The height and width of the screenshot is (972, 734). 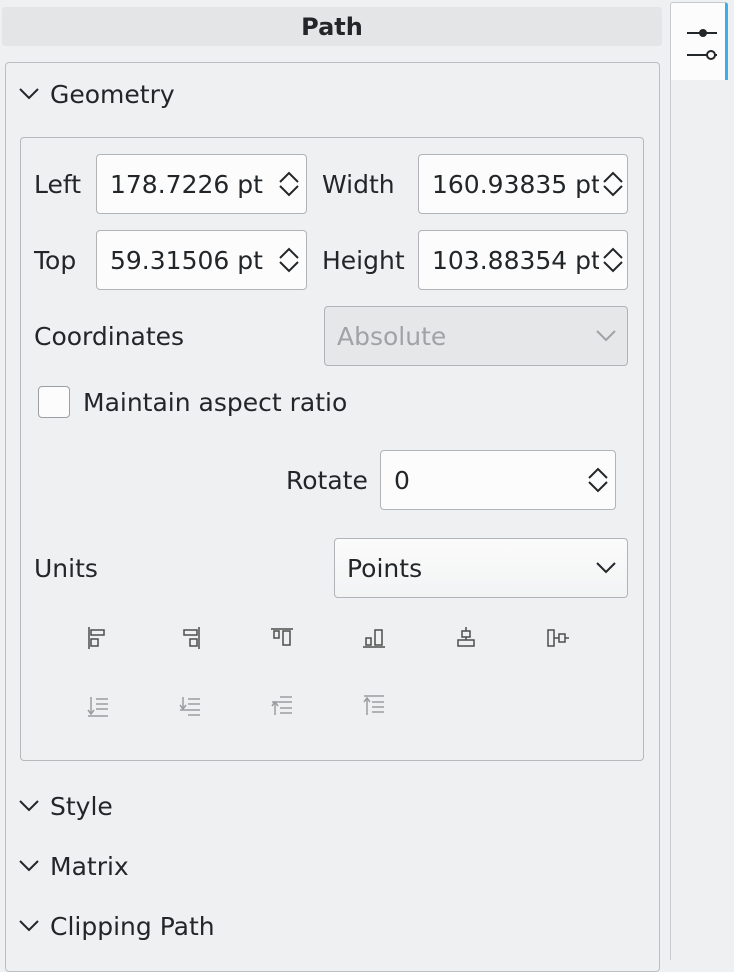 What do you see at coordinates (54, 402) in the screenshot?
I see `aspect-ratio-checkbox` at bounding box center [54, 402].